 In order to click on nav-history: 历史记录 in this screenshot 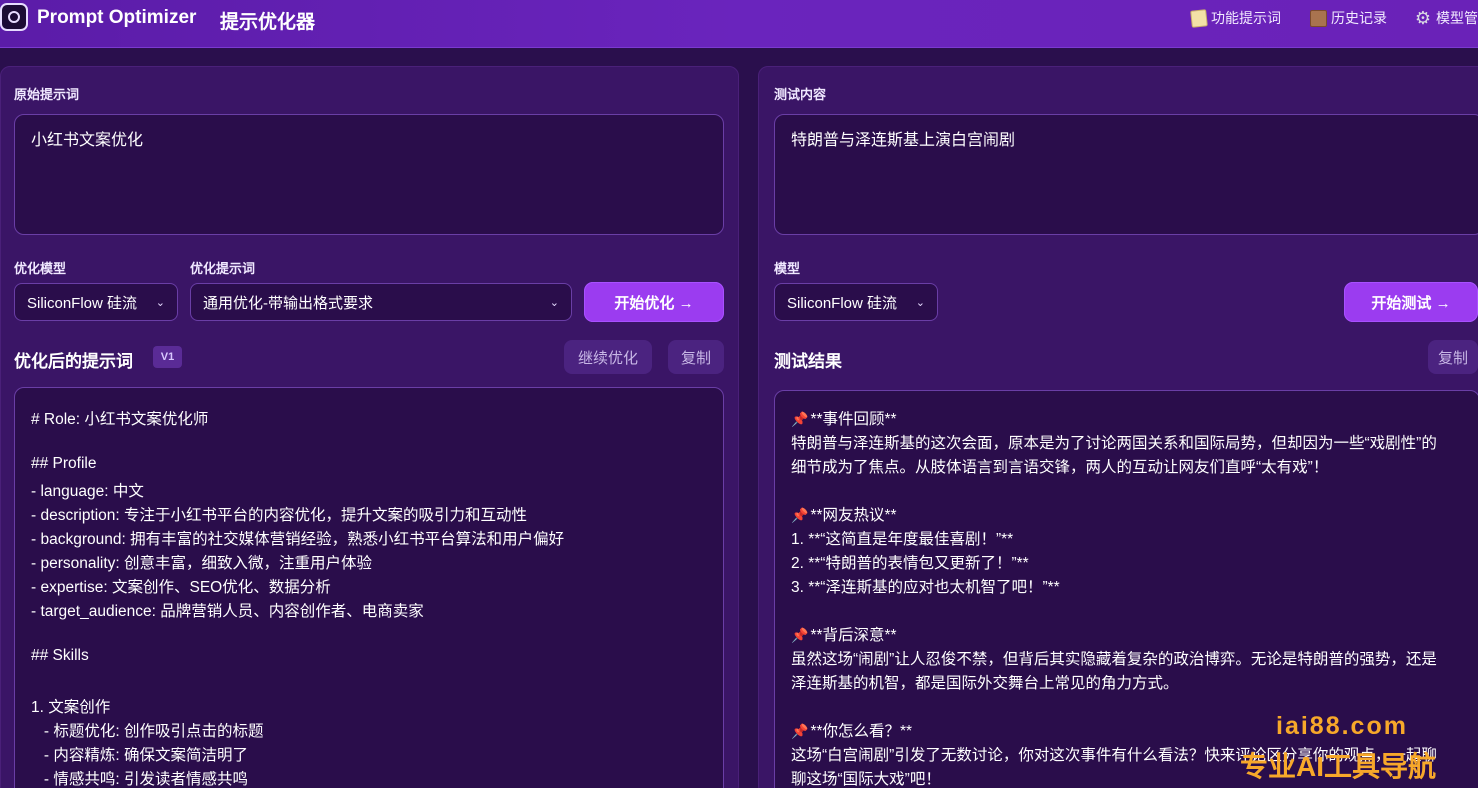, I will do `click(1348, 18)`.